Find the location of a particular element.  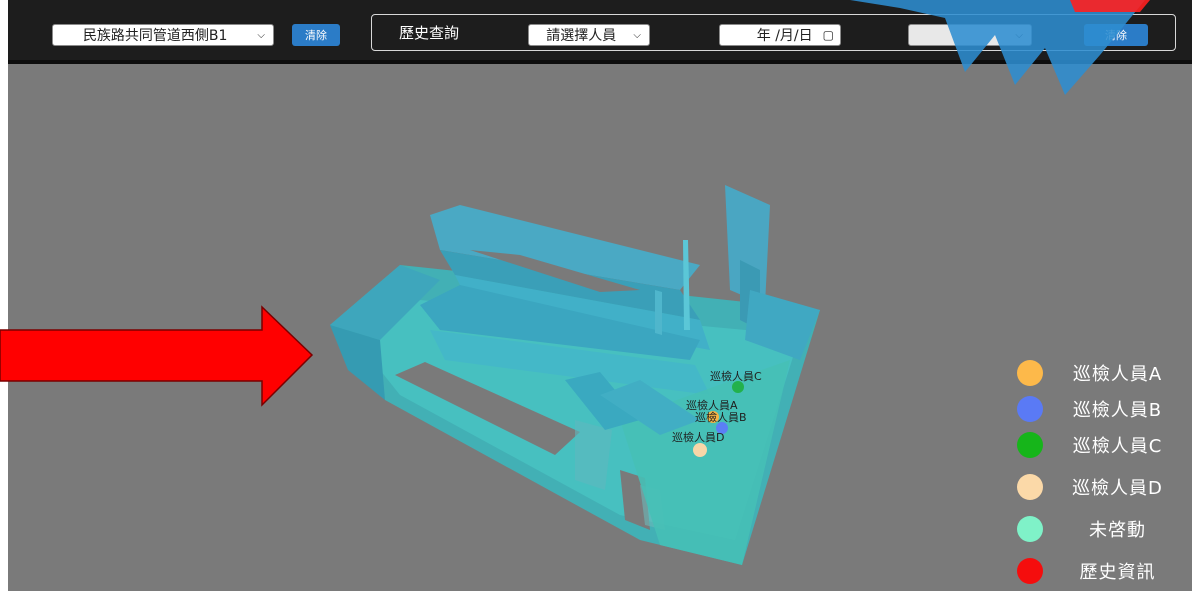

legend-item: 巡檢人員B is located at coordinates (1103, 409).